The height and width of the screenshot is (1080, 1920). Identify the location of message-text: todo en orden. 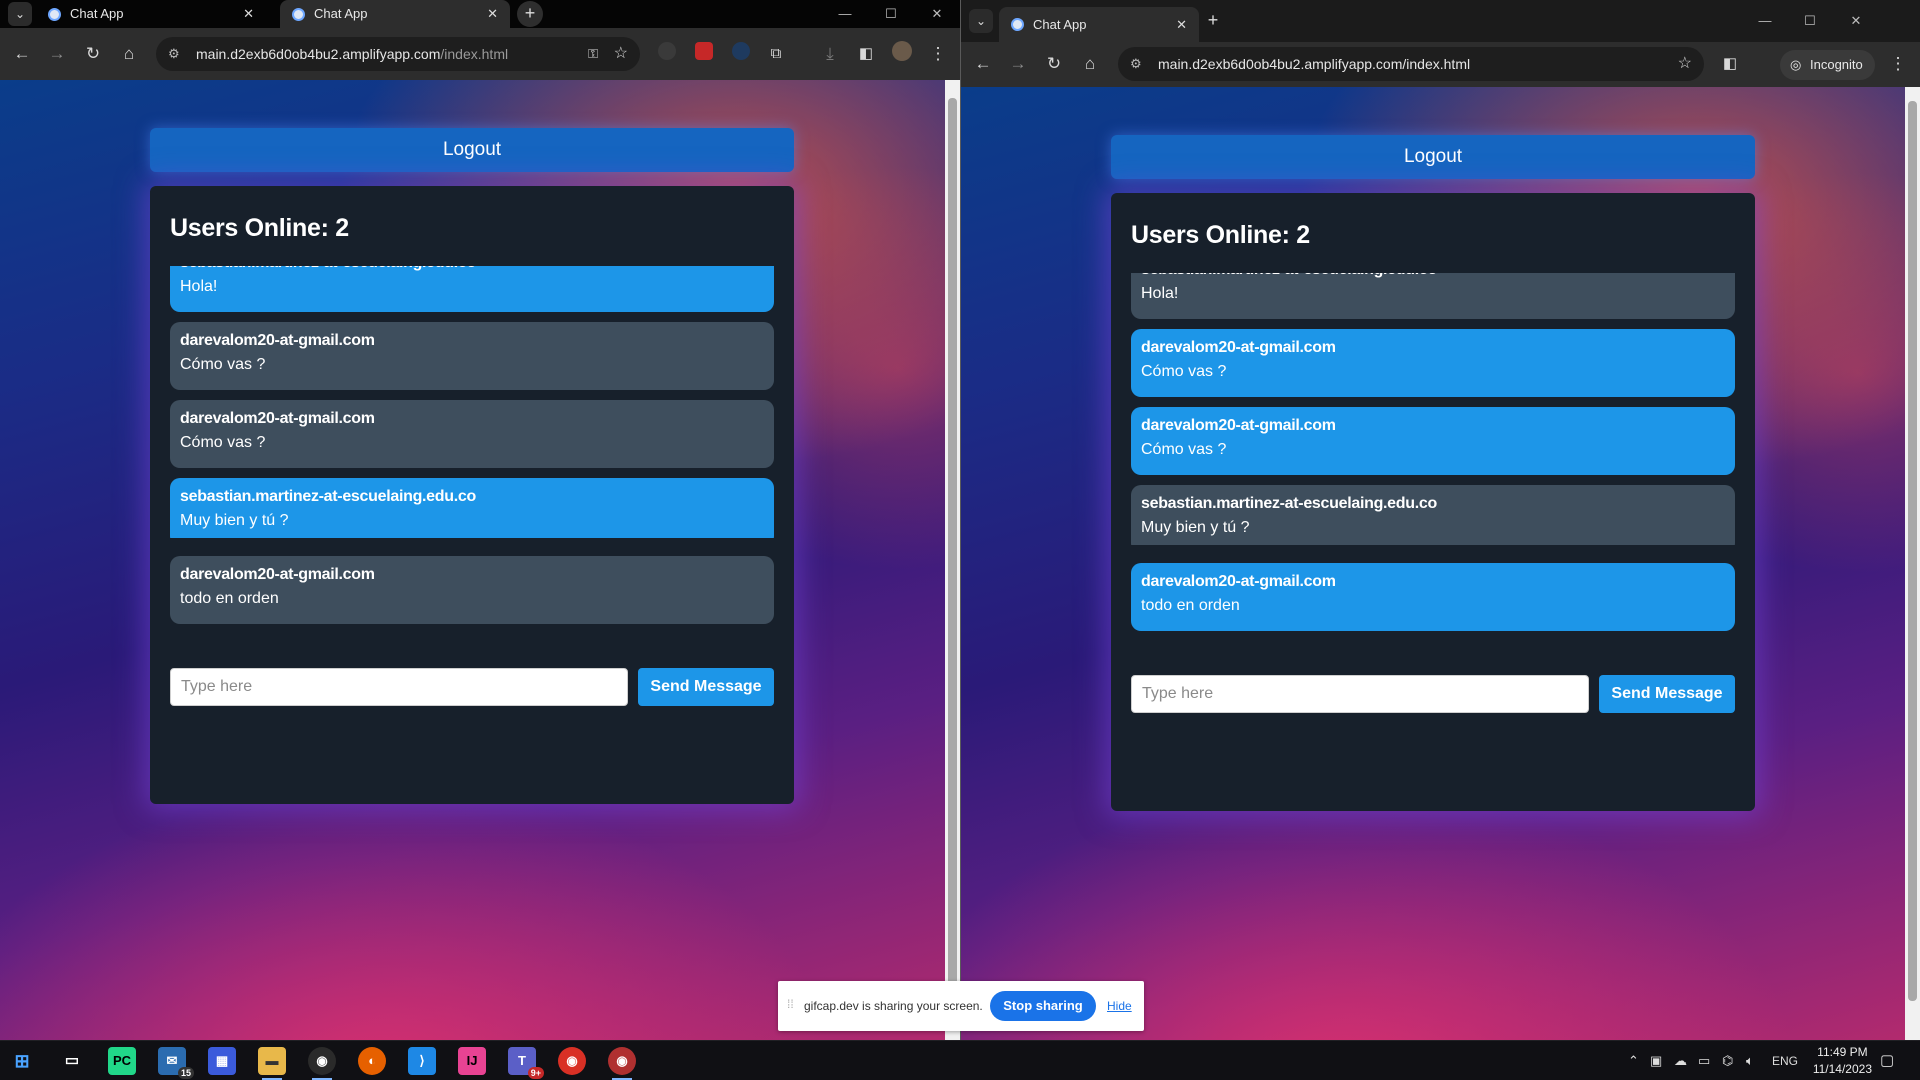
(229, 598).